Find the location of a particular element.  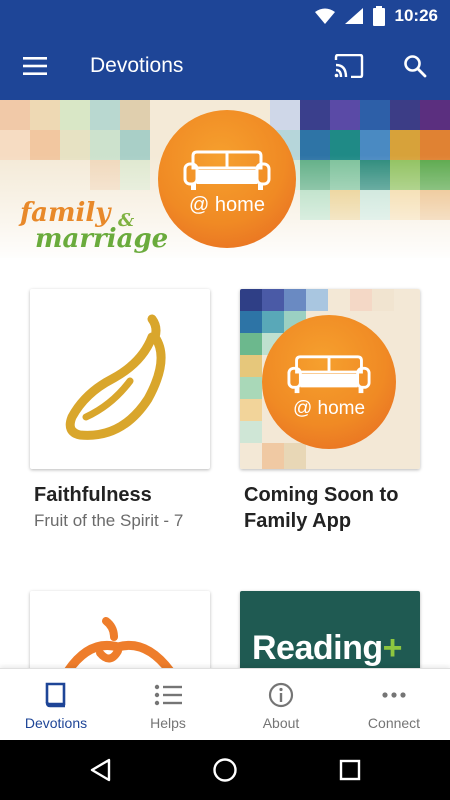

signal-icon is located at coordinates (353, 16).